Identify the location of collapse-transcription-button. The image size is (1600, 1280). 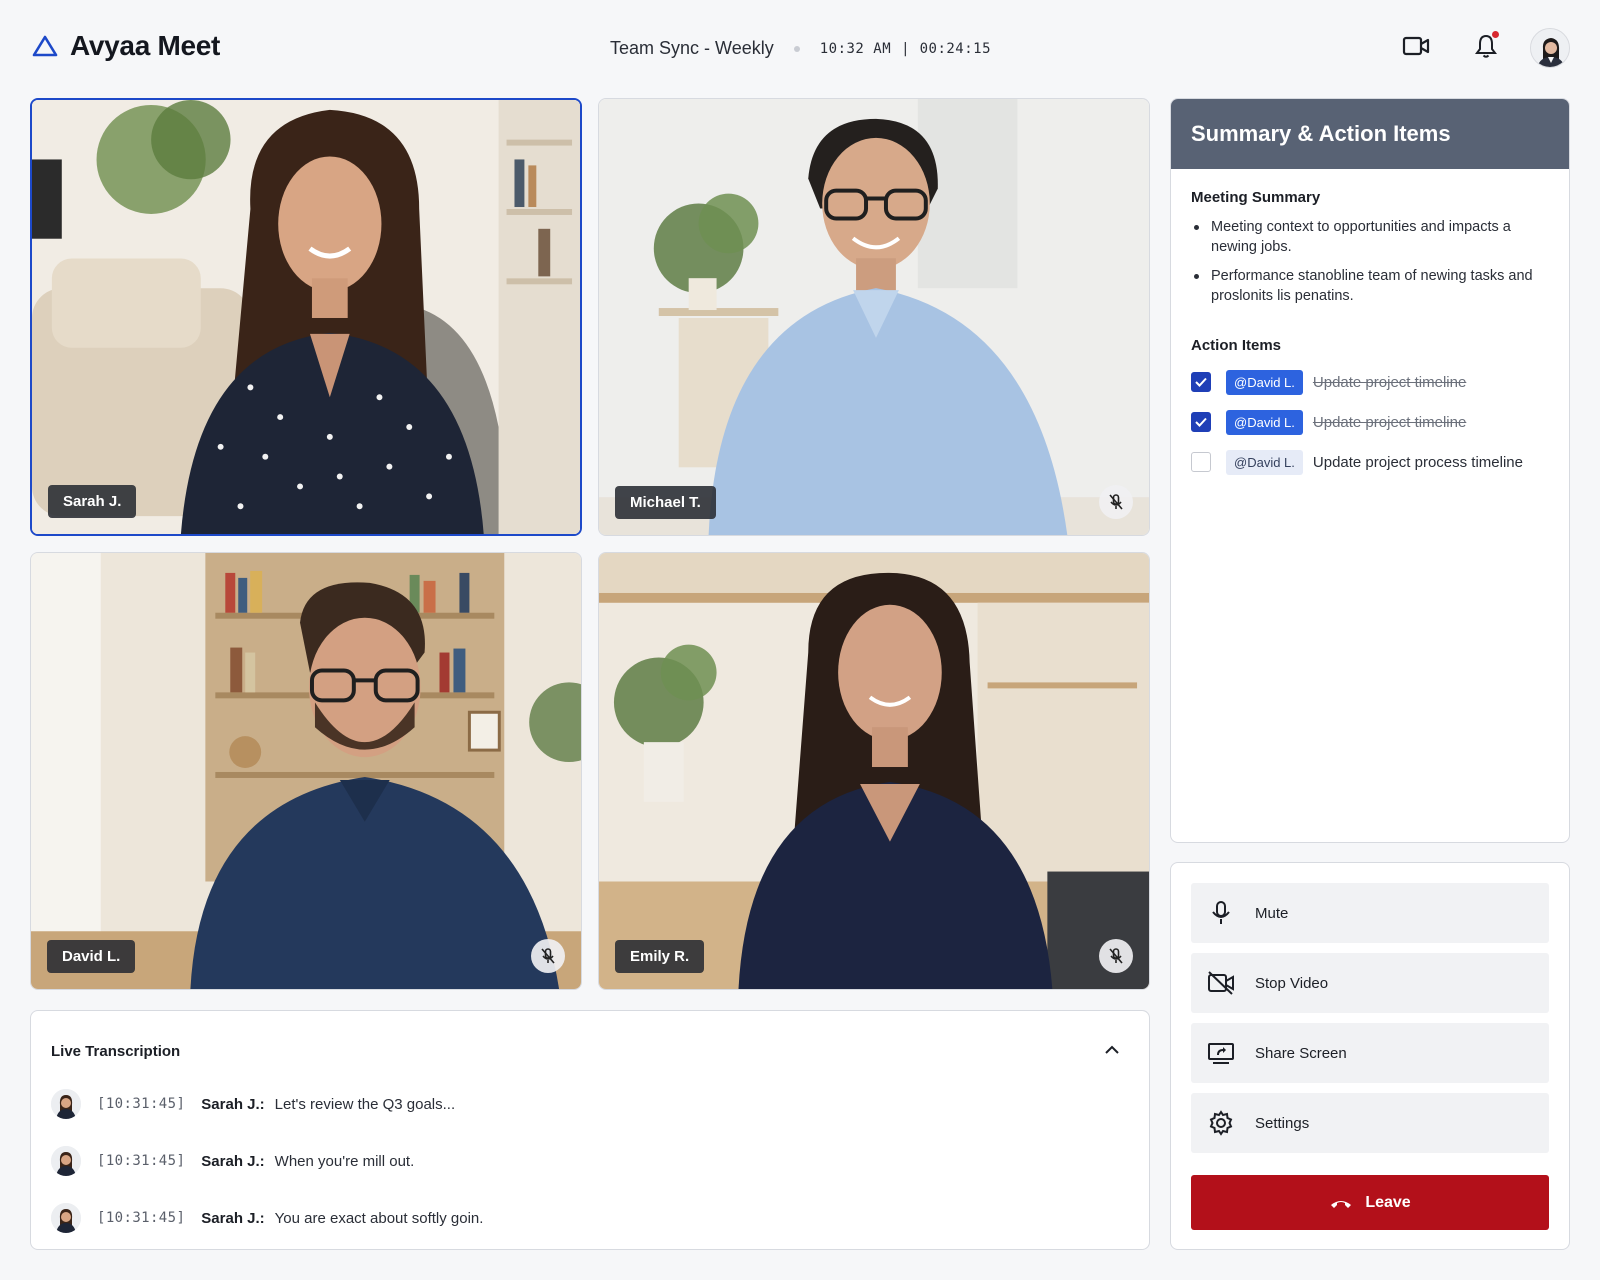
(1112, 1050).